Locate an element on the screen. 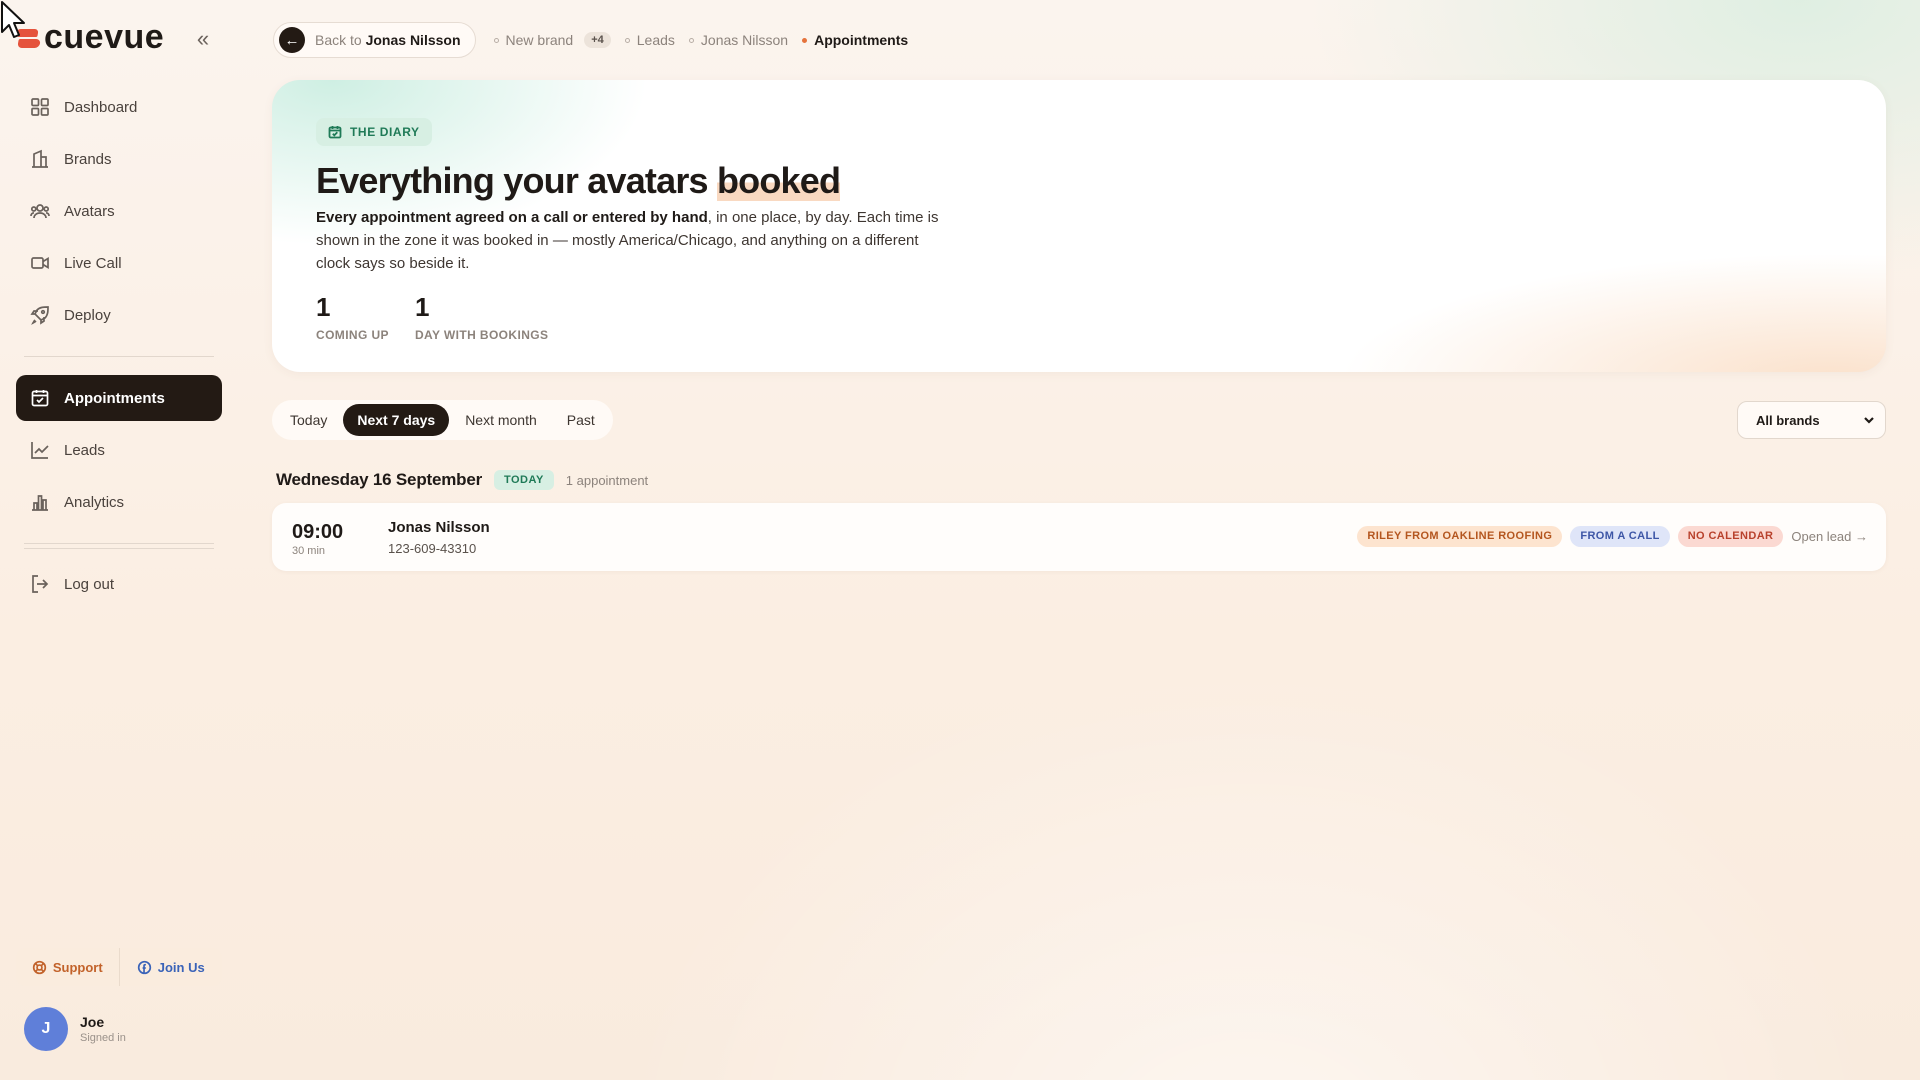 This screenshot has height=1080, width=1920. sidebar-item-label: Deploy is located at coordinates (87, 315).